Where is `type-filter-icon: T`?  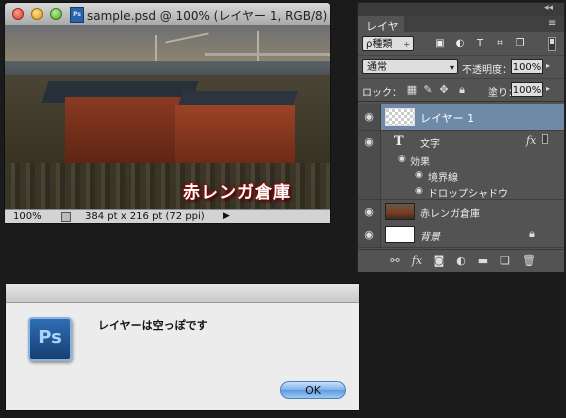 type-filter-icon: T is located at coordinates (480, 43).